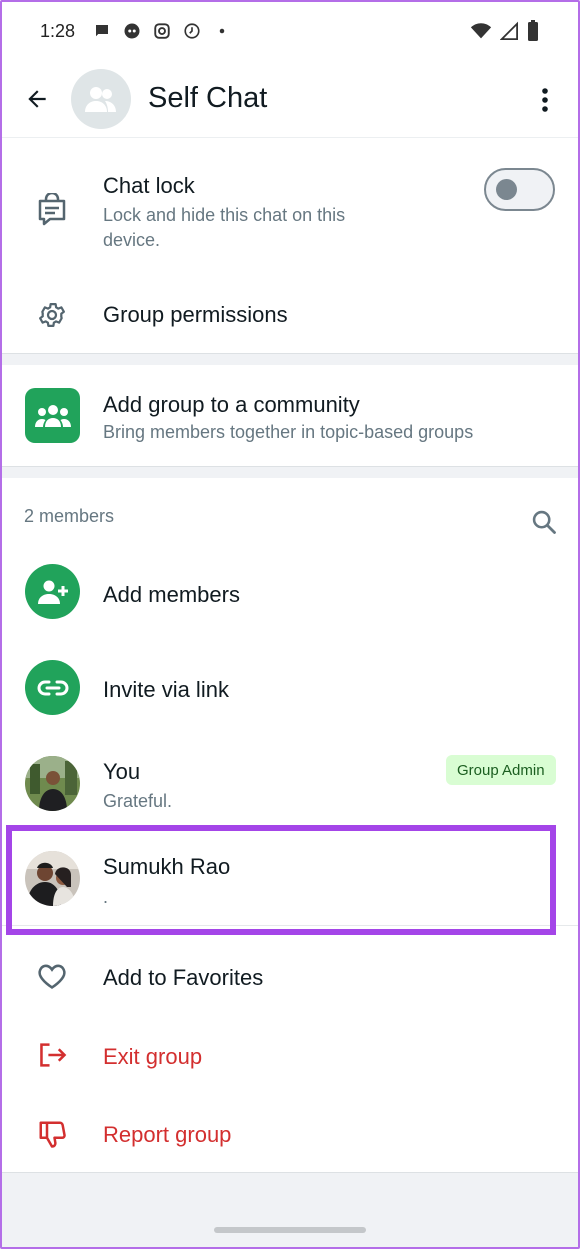 The width and height of the screenshot is (580, 1249). Describe the element at coordinates (192, 31) in the screenshot. I see `history-icon` at that location.